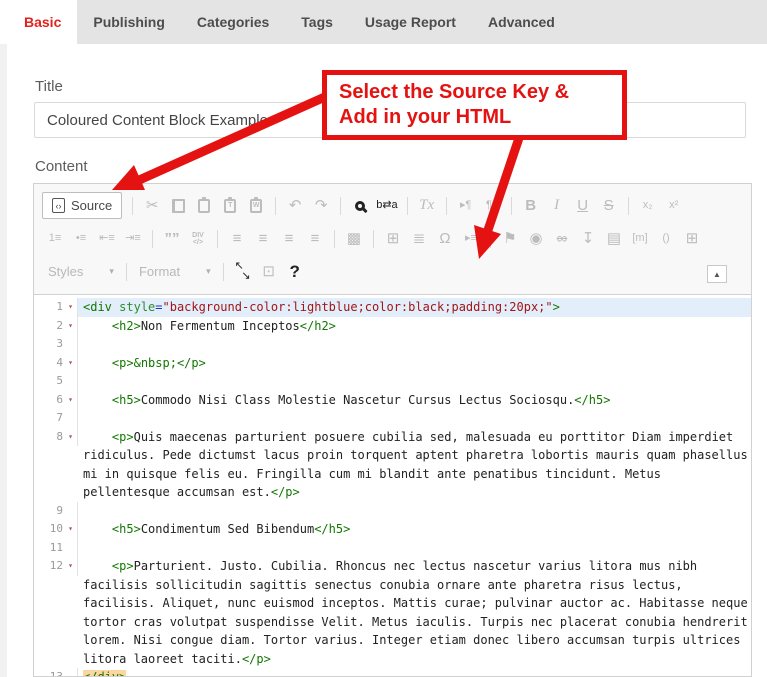 Image resolution: width=767 pixels, height=677 pixels. I want to click on link-globe-icon: ◉, so click(536, 239).